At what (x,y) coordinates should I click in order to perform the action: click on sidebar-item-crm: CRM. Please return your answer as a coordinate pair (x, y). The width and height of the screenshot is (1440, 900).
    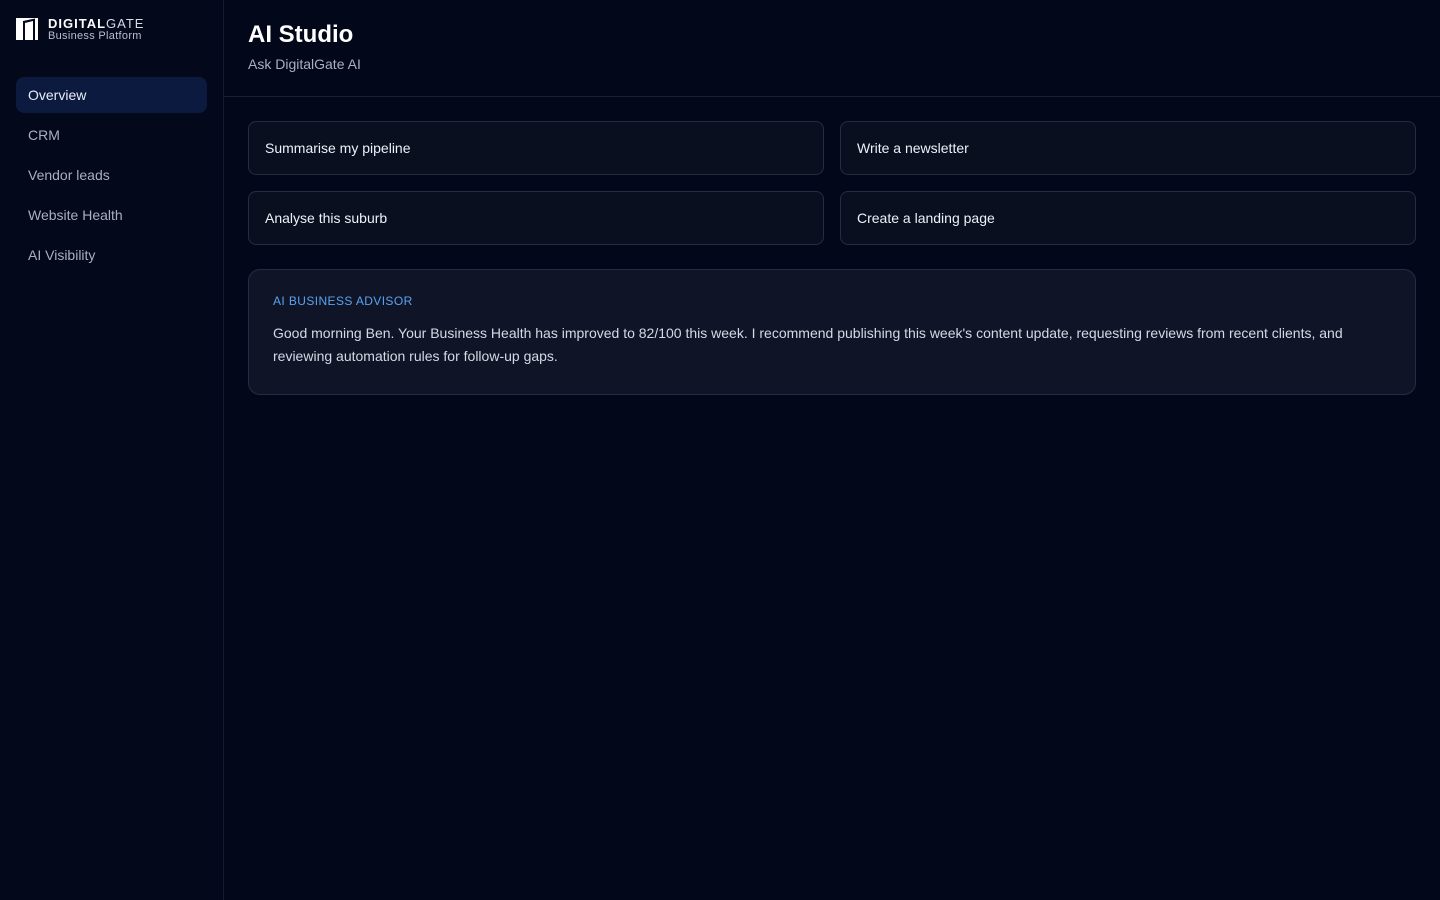
    Looking at the image, I should click on (111, 135).